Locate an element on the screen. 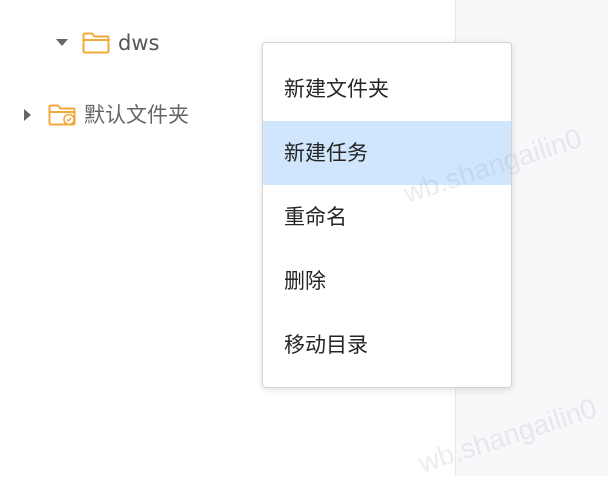  tree-node-dws: dws is located at coordinates (106, 43).